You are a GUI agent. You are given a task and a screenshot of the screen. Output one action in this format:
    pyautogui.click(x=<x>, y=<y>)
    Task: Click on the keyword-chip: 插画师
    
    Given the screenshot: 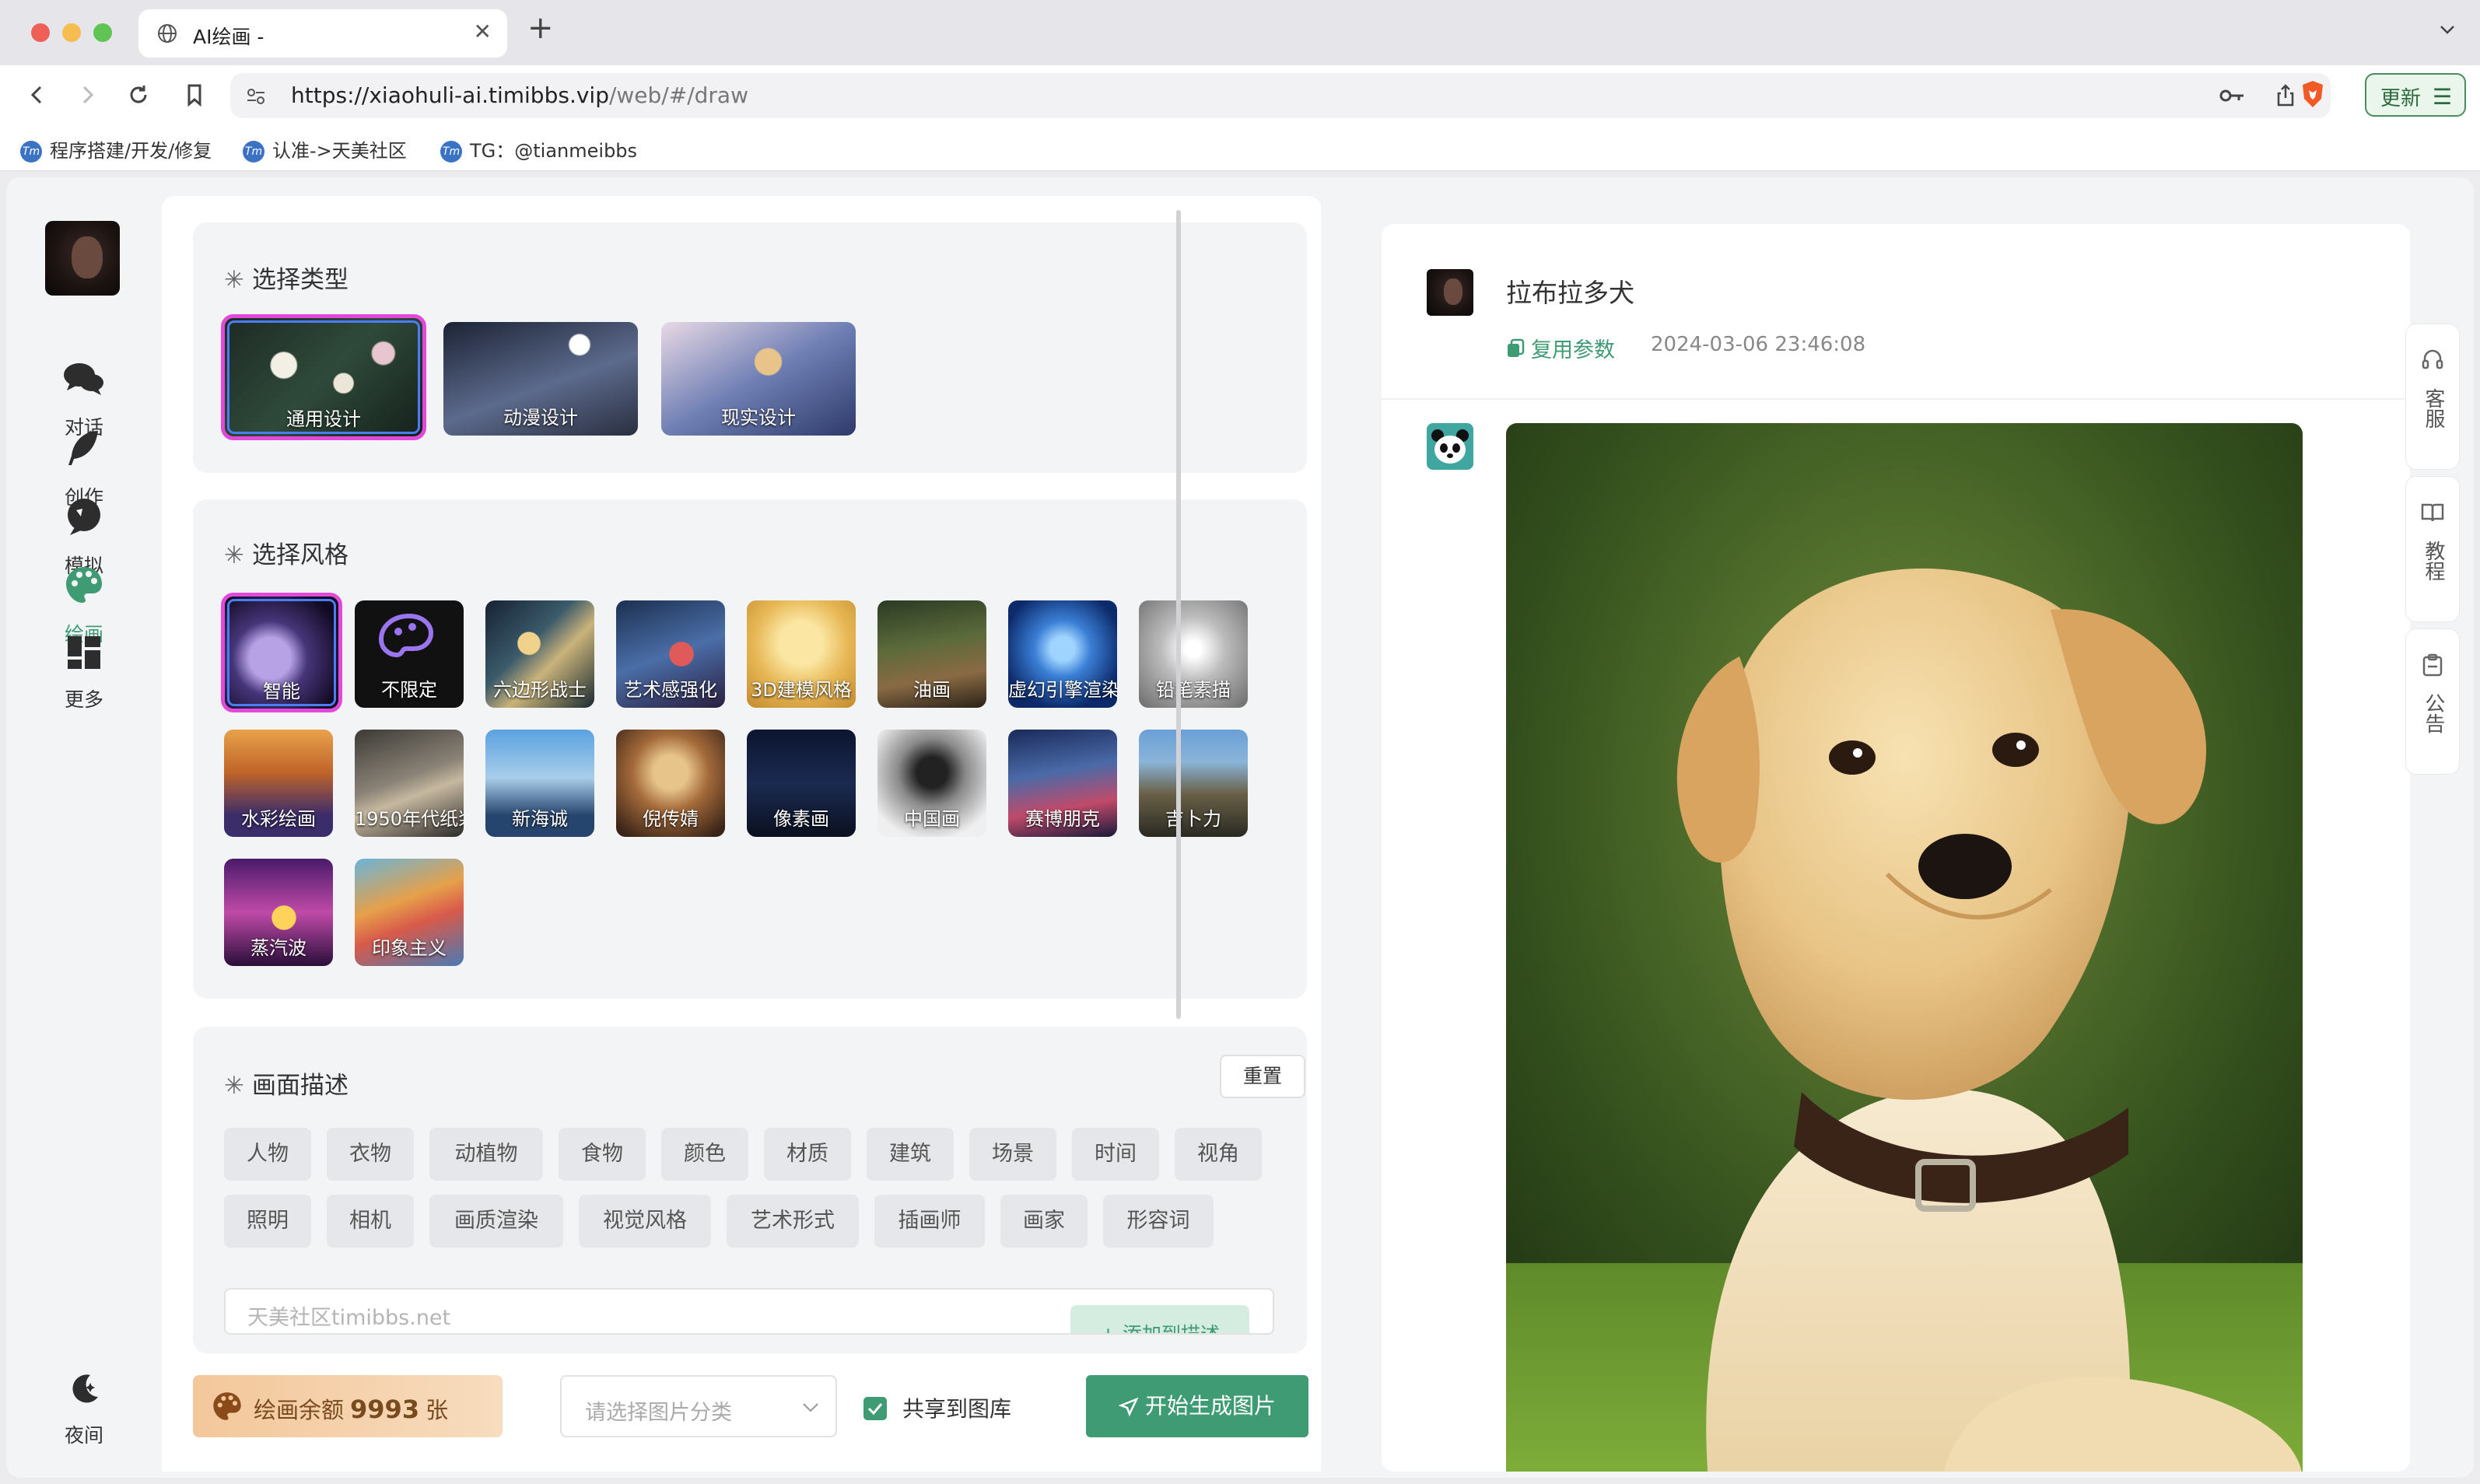 What is the action you would take?
    pyautogui.click(x=930, y=1222)
    